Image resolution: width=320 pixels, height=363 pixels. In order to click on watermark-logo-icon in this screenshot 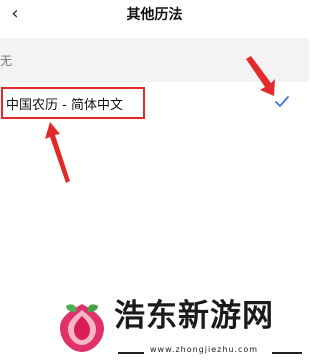, I will do `click(82, 326)`.